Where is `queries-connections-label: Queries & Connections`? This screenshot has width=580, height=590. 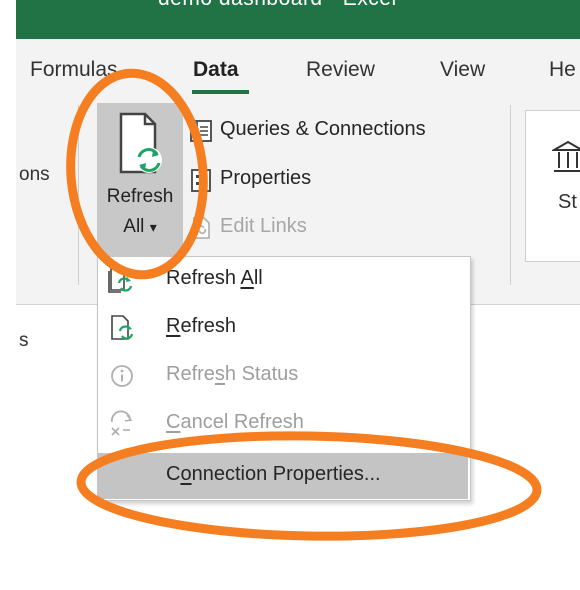 queries-connections-label: Queries & Connections is located at coordinates (323, 129).